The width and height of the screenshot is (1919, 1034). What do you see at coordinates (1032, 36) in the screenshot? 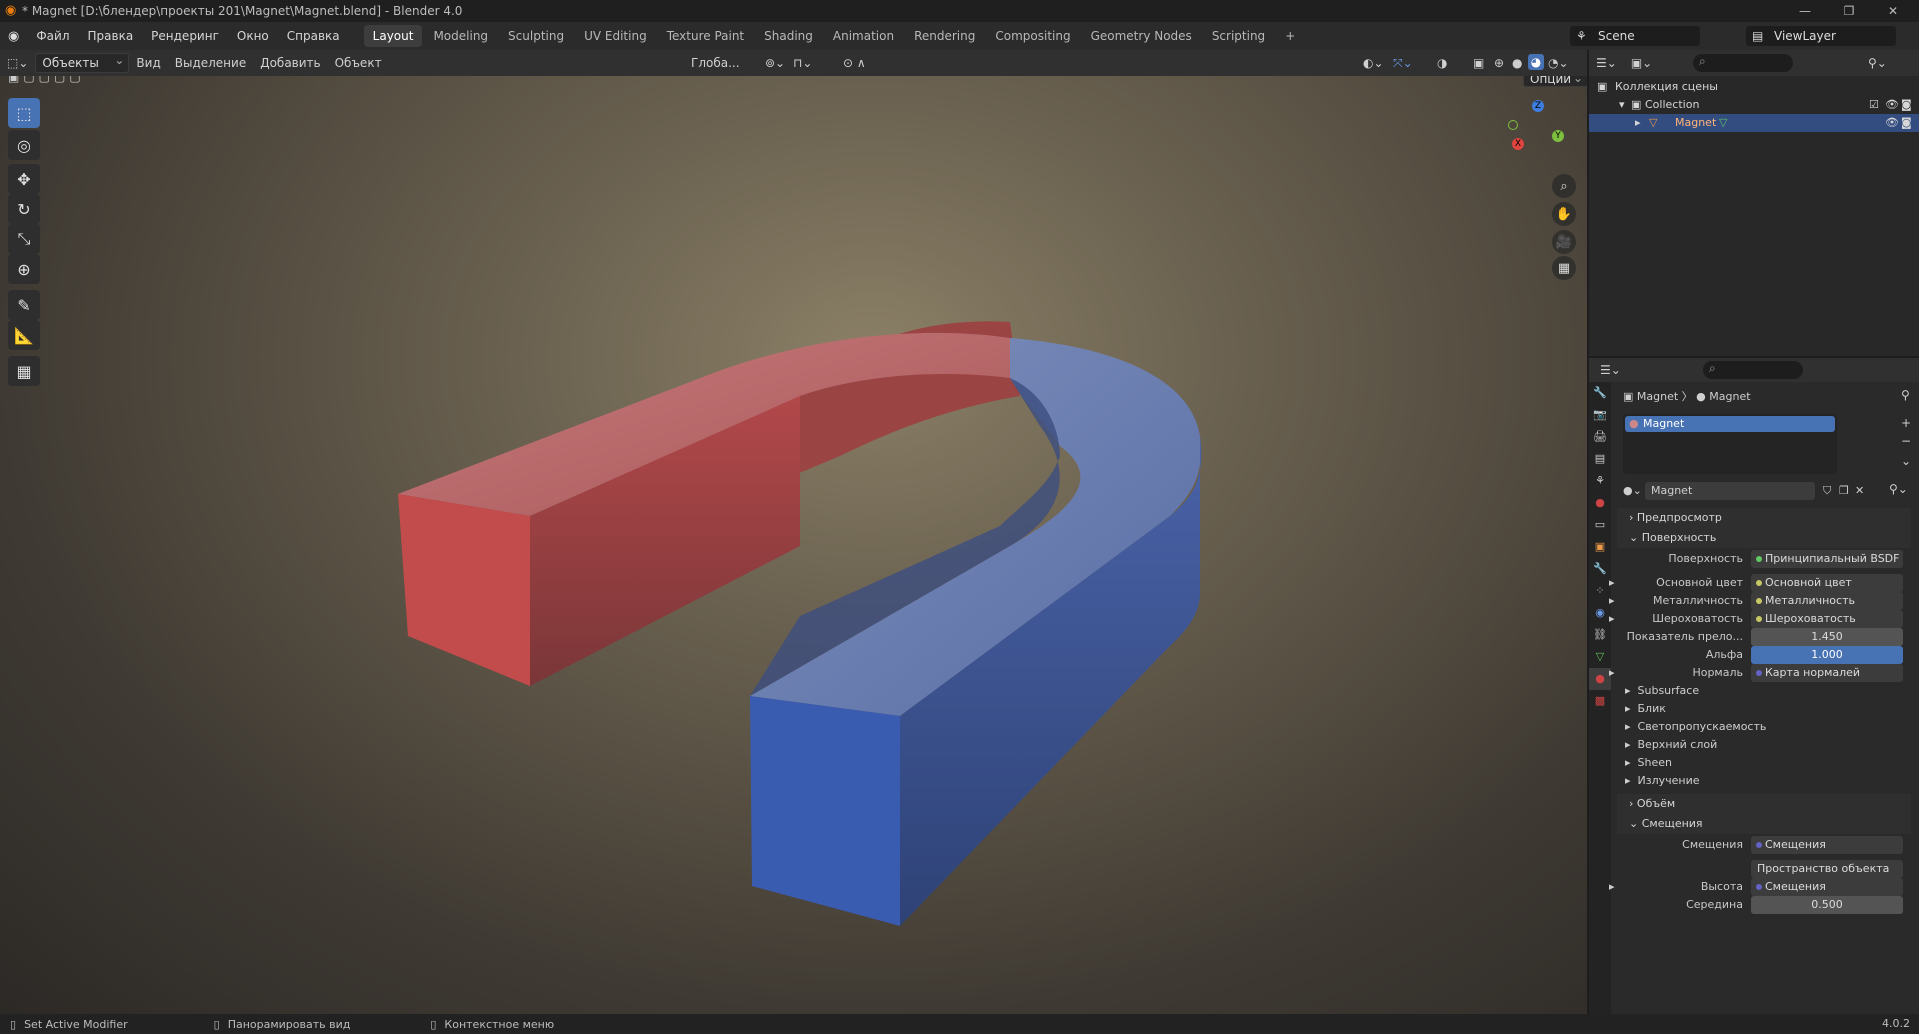
I see `tab-compositing: Compositing` at bounding box center [1032, 36].